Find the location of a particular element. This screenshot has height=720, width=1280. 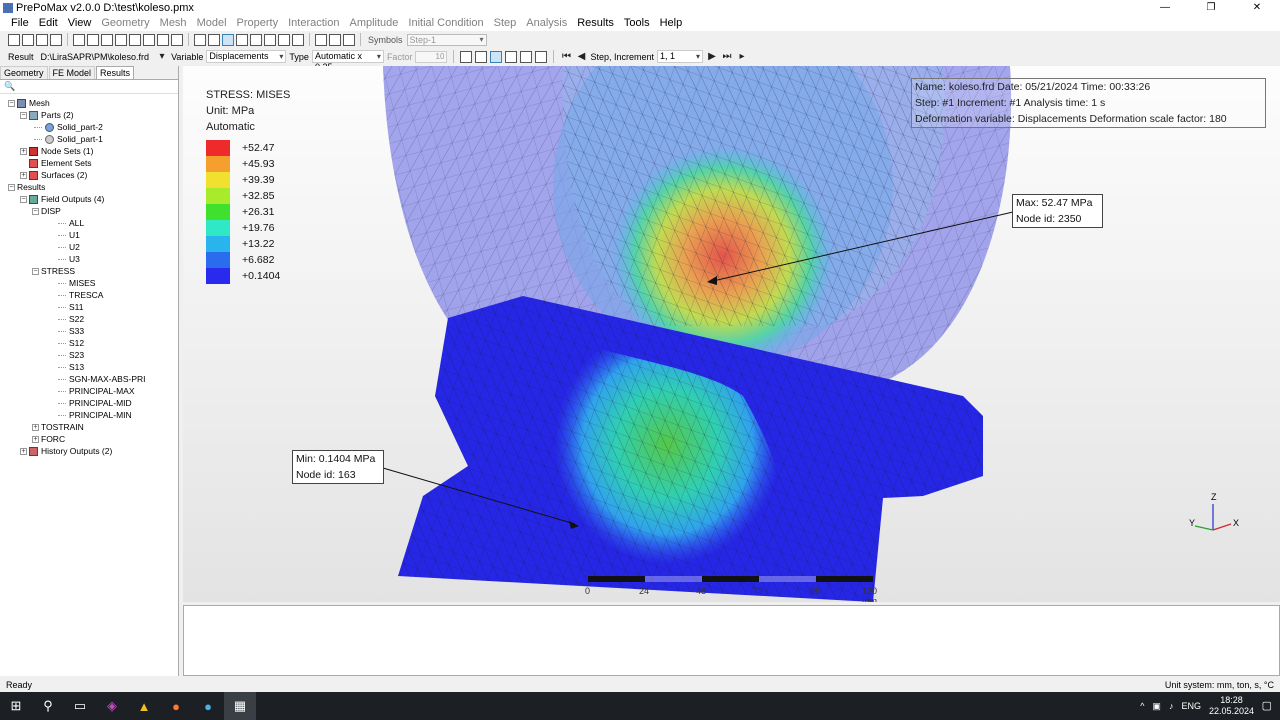

network-icon: ▣ is located at coordinates (1156, 706).